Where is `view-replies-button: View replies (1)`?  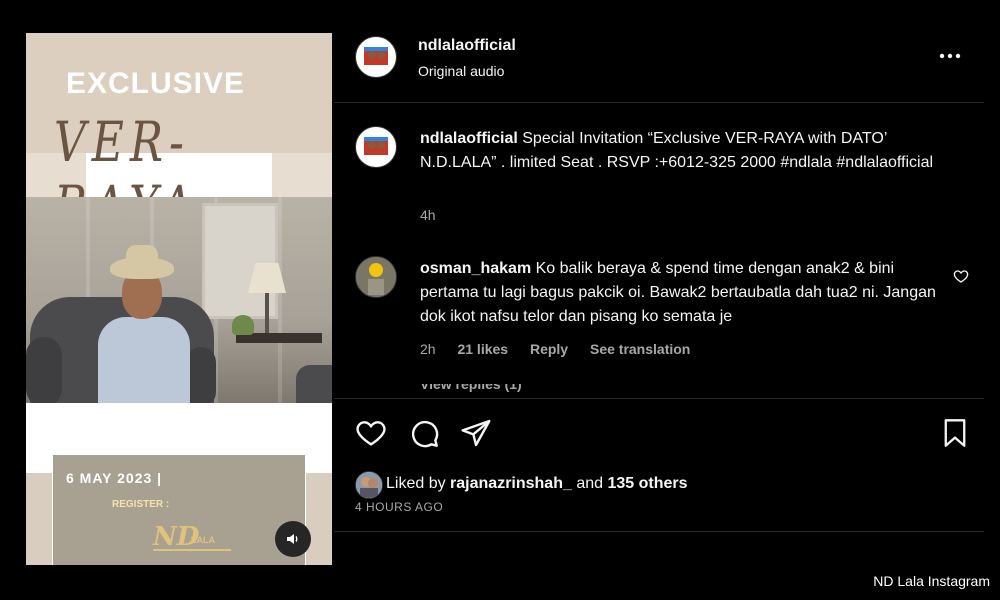 view-replies-button: View replies (1) is located at coordinates (570, 388).